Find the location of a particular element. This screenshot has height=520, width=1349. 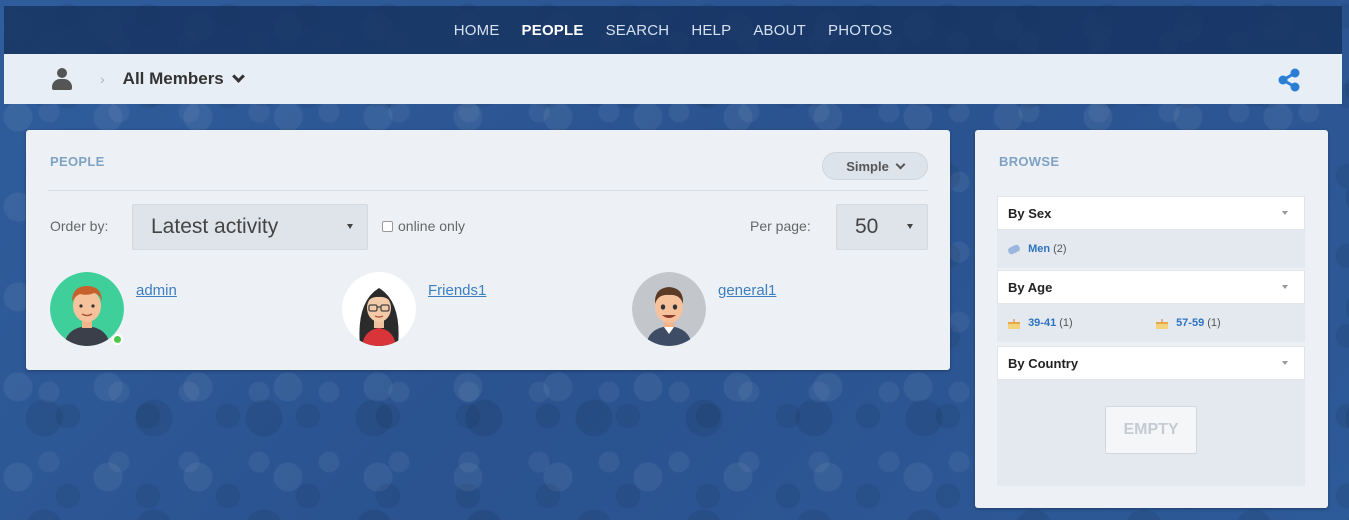

browse-by-sex-toggle: By Sex is located at coordinates (1151, 213).